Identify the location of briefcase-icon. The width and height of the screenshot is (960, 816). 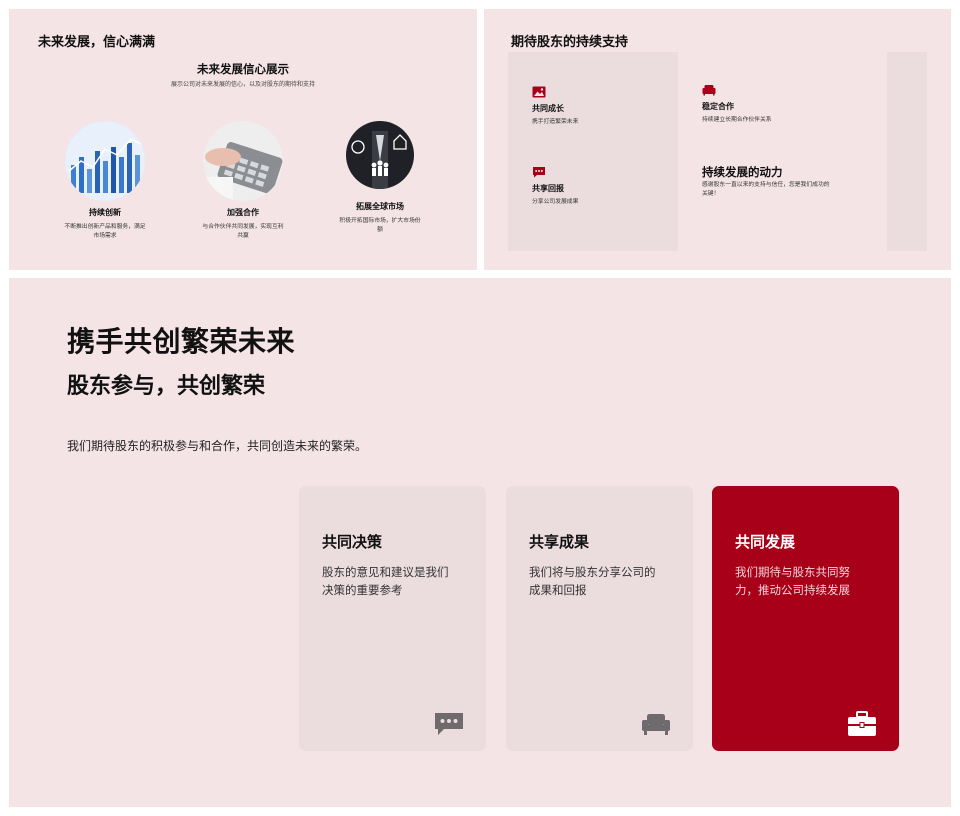
(862, 723).